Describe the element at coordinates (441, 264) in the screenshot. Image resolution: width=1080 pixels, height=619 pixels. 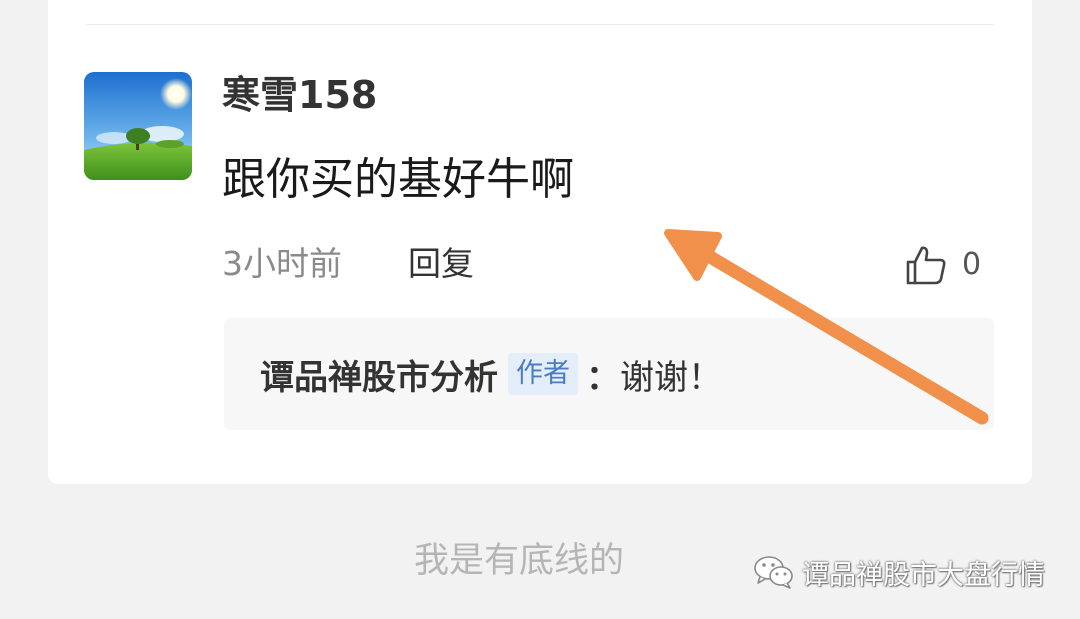
I see `reply-button: 回复` at that location.